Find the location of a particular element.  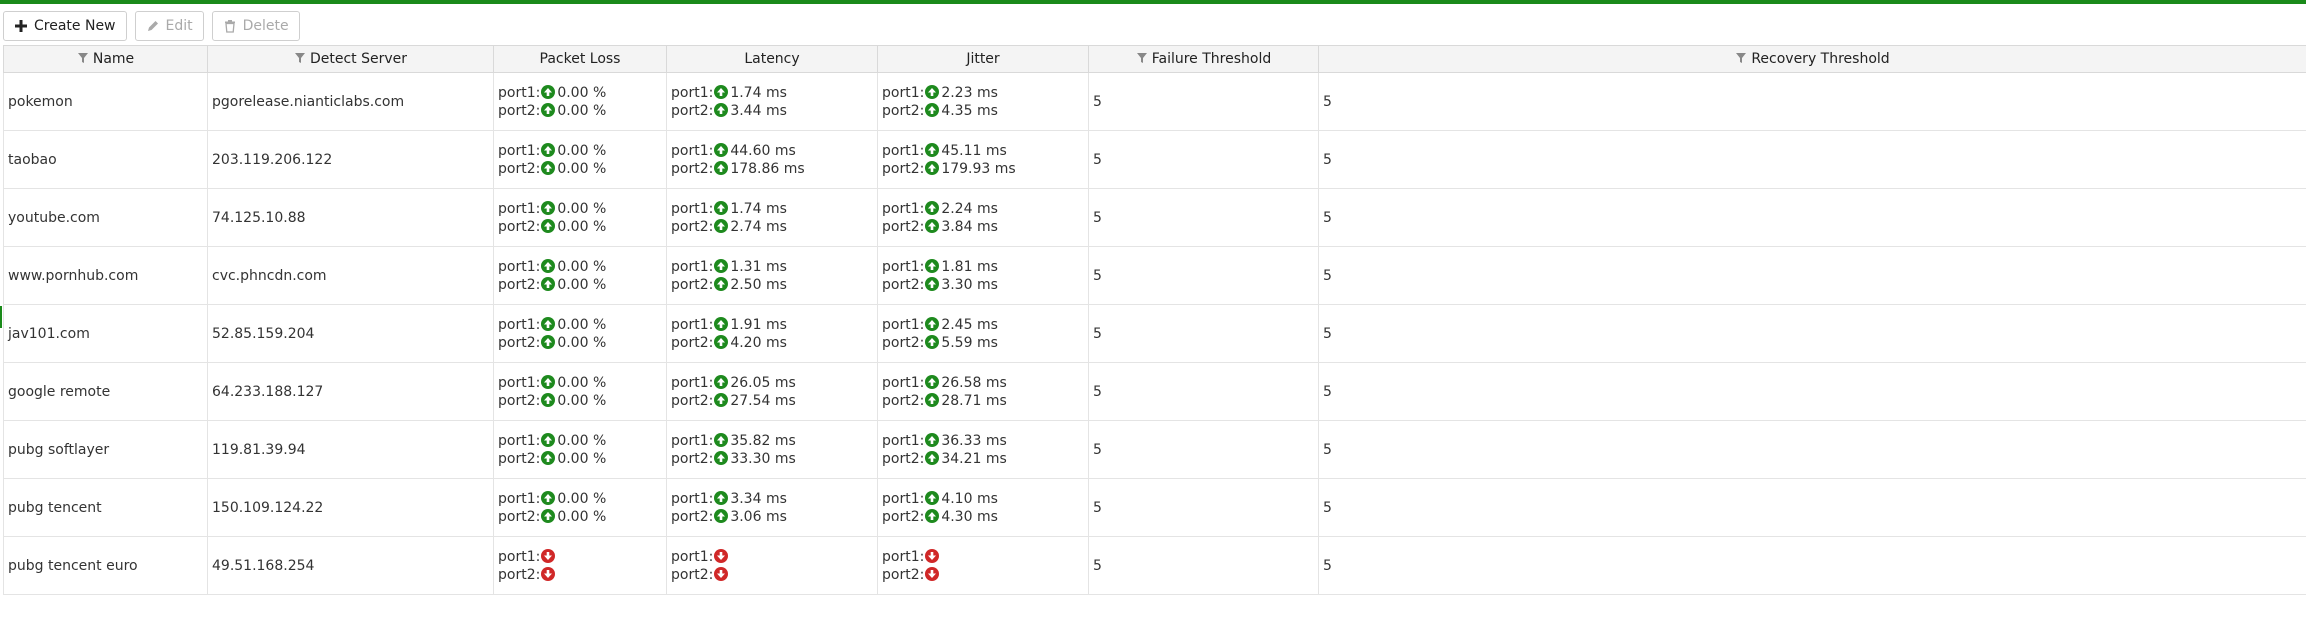

column-header-packet-loss: Packet Loss is located at coordinates (580, 59).